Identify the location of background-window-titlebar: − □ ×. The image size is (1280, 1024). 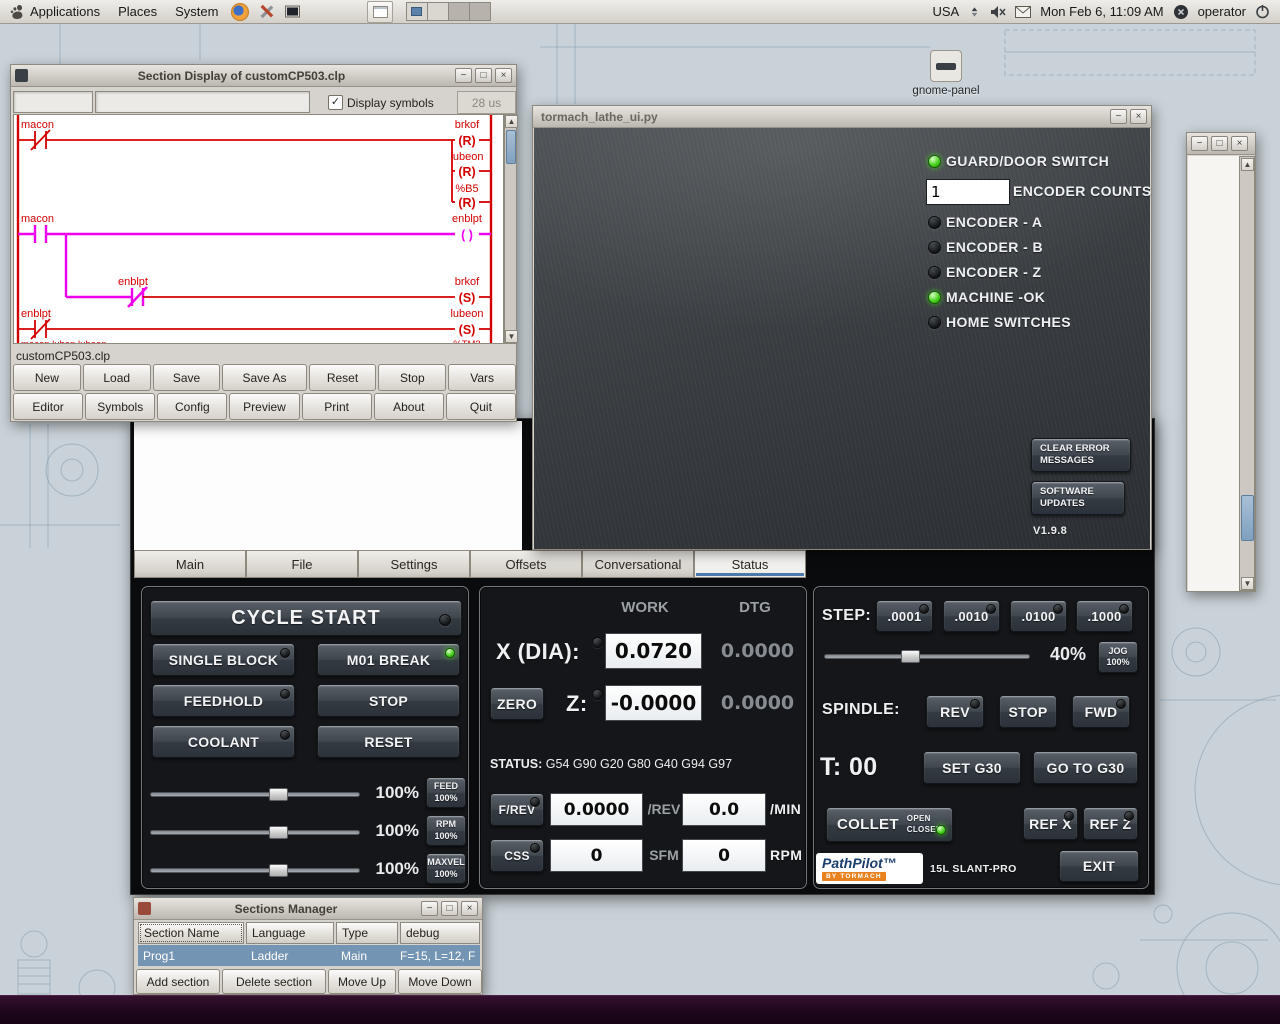
(1221, 144).